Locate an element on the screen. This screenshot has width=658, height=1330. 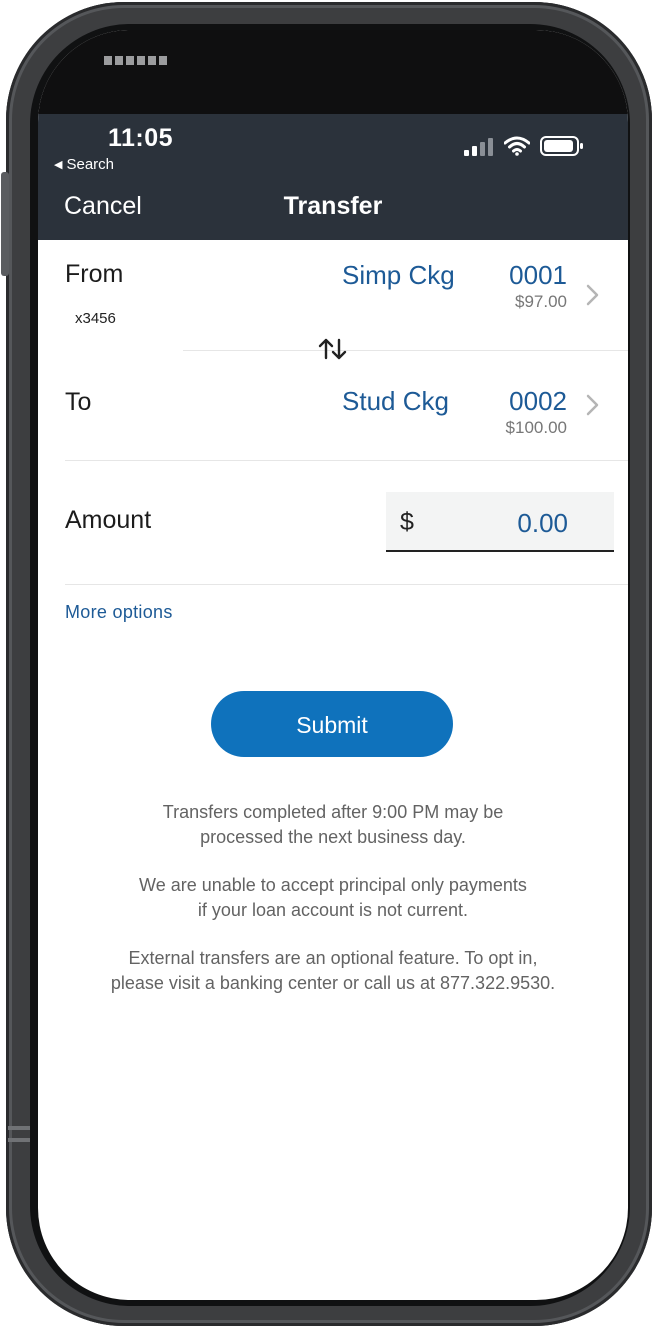
status-icons is located at coordinates (524, 146).